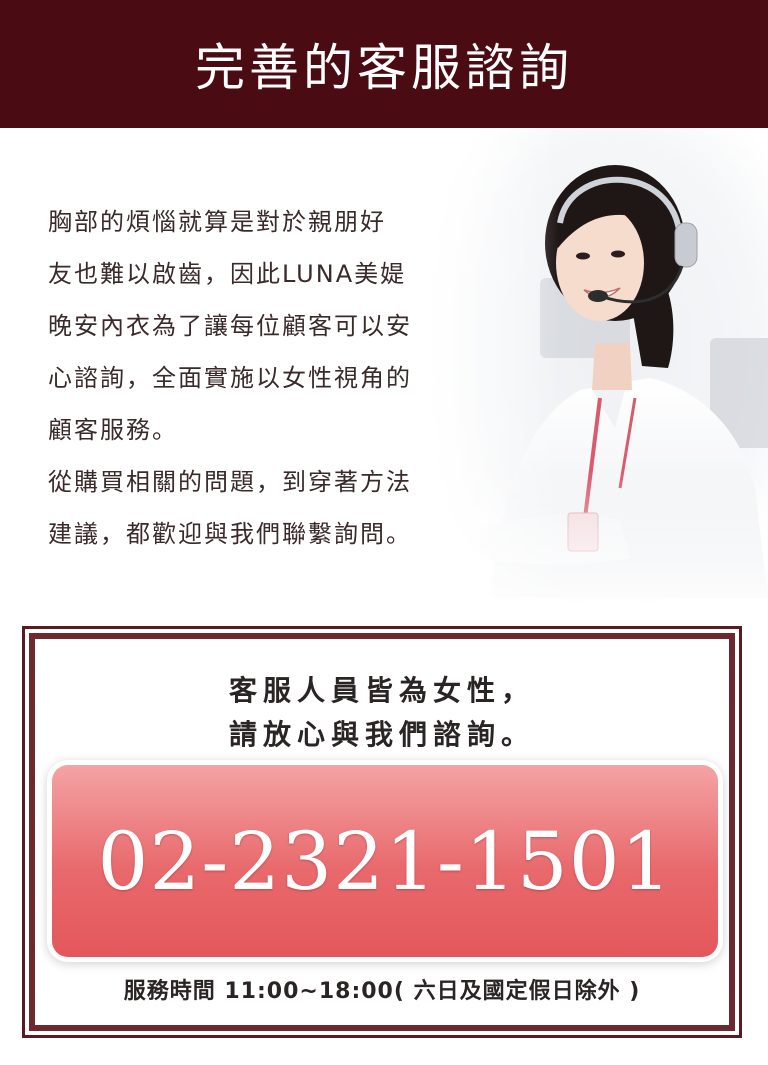  What do you see at coordinates (382, 713) in the screenshot?
I see `contact-heading: 客服人員皆為女性， 請放心與我們諮詢。` at bounding box center [382, 713].